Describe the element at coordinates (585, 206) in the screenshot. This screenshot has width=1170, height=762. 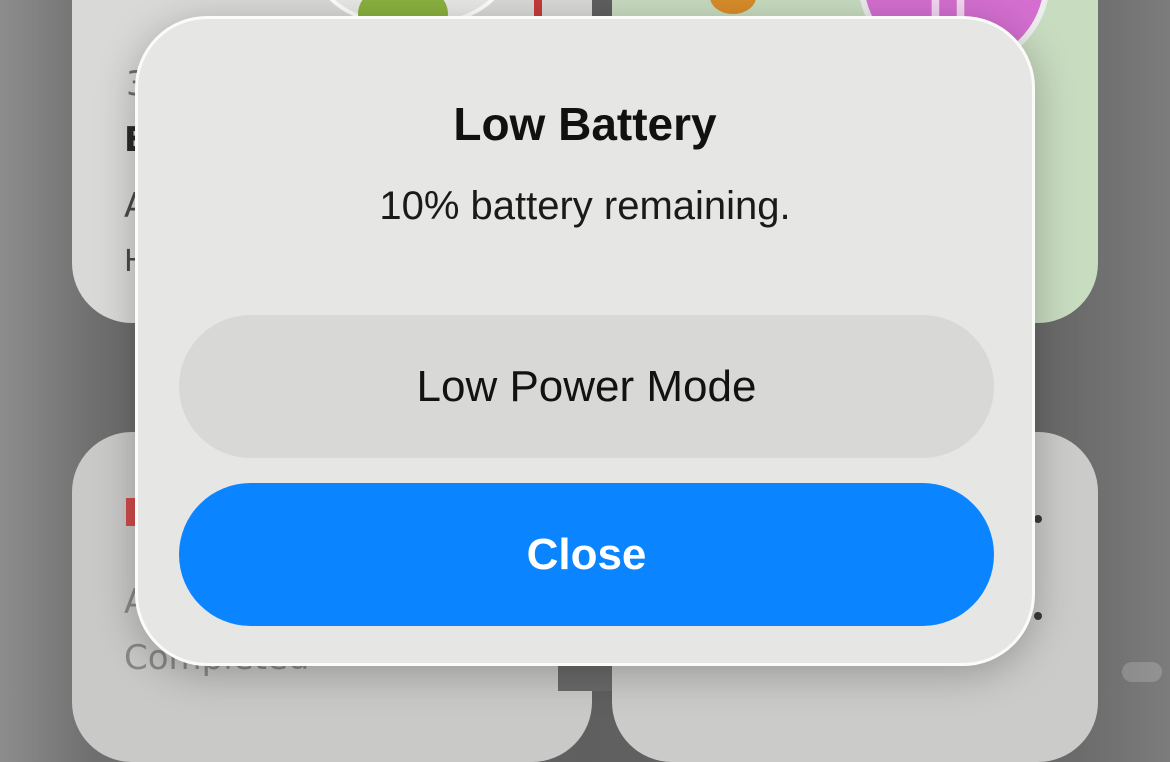
I see `alert-message: 10% battery remaining.` at that location.